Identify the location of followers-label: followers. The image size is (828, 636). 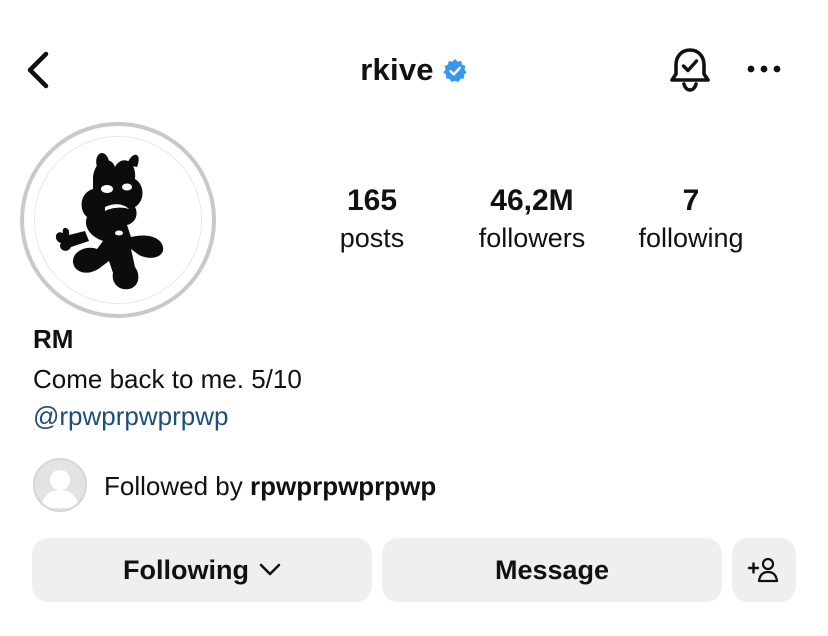
(532, 238).